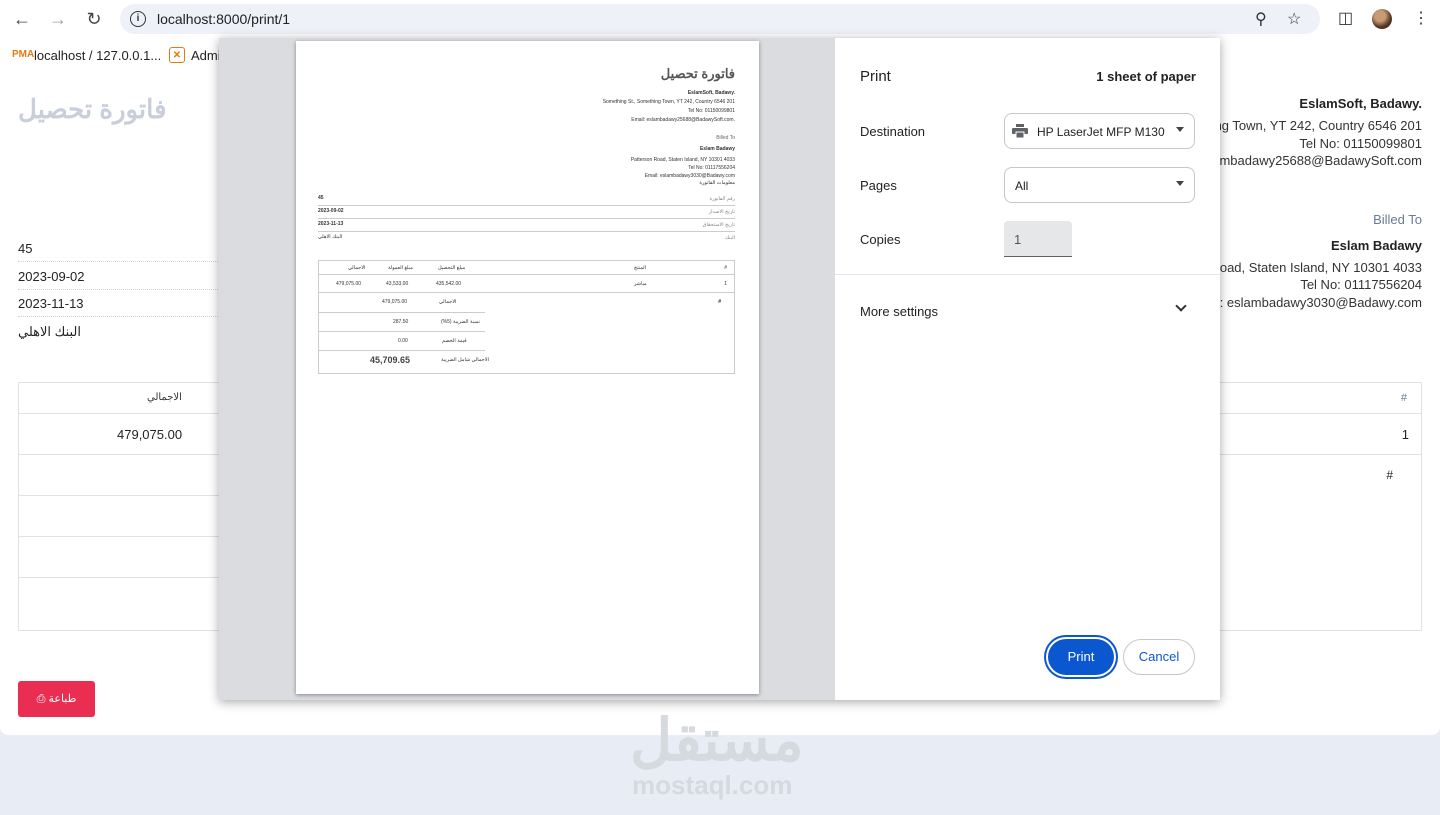  What do you see at coordinates (206, 55) in the screenshot?
I see `bookmark-admin: Admi` at bounding box center [206, 55].